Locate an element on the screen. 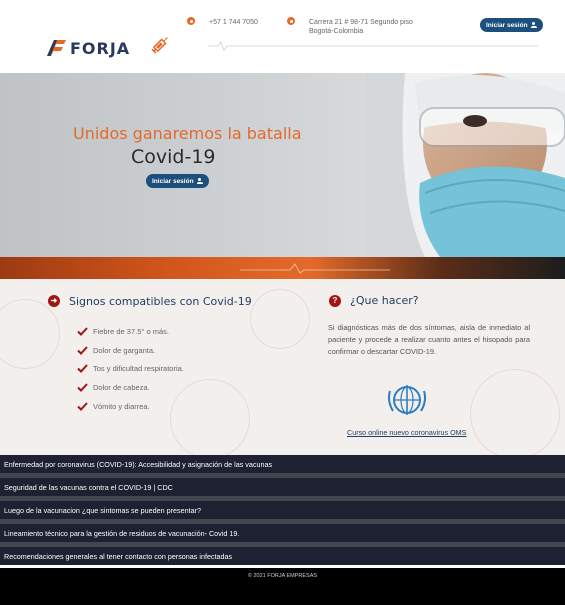  list-item: Vómito y diarrea. is located at coordinates (130, 406).